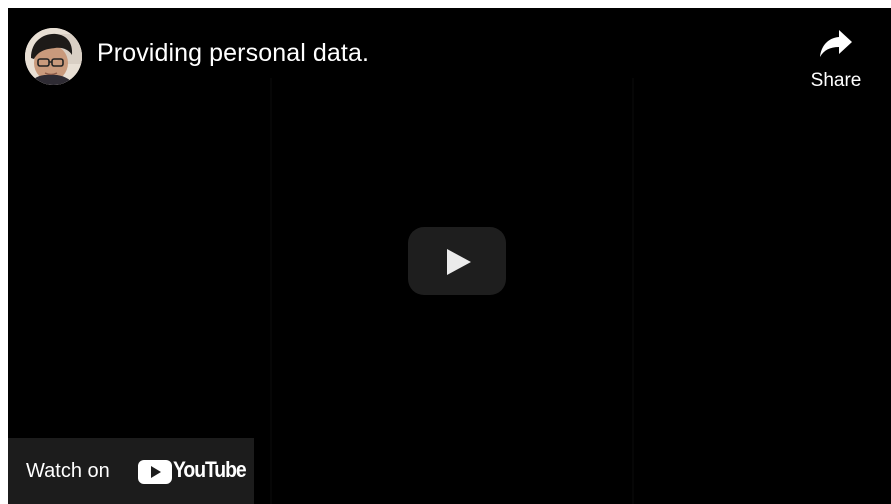  What do you see at coordinates (836, 43) in the screenshot?
I see `share-arrow-icon` at bounding box center [836, 43].